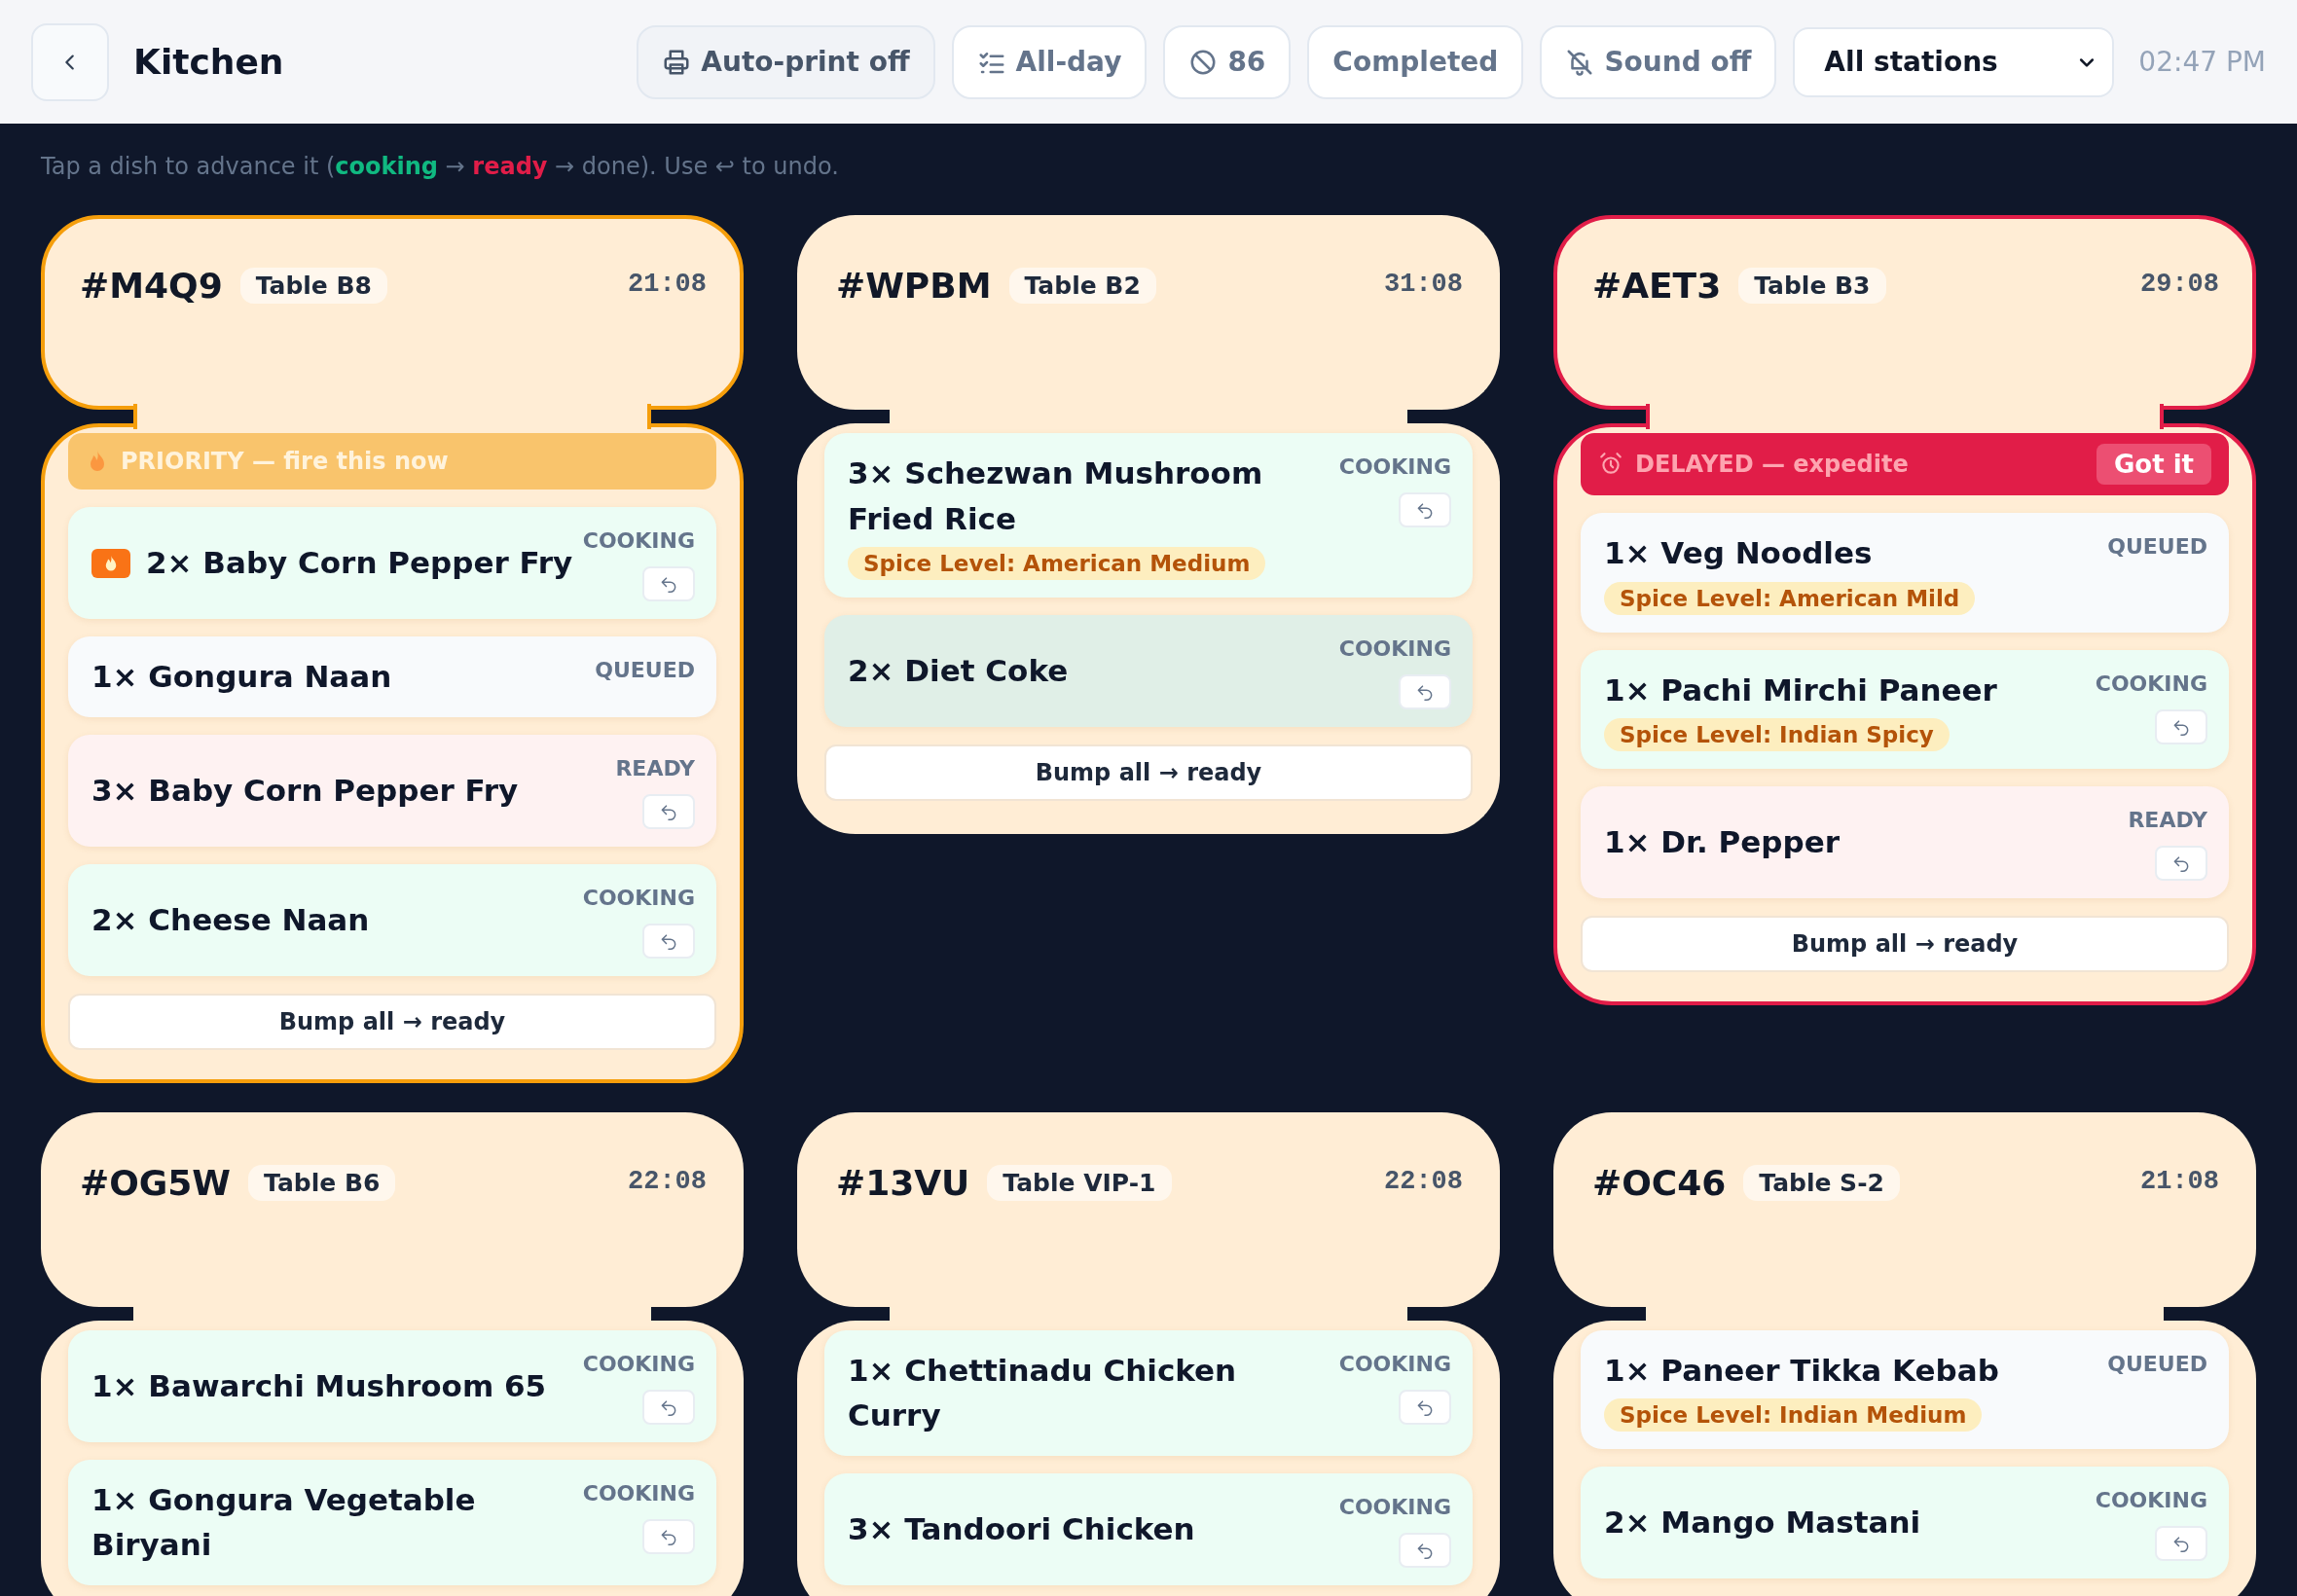 The width and height of the screenshot is (2297, 1596). What do you see at coordinates (305, 790) in the screenshot?
I see `dish-name: 3× Baby Corn Pepper Fry` at bounding box center [305, 790].